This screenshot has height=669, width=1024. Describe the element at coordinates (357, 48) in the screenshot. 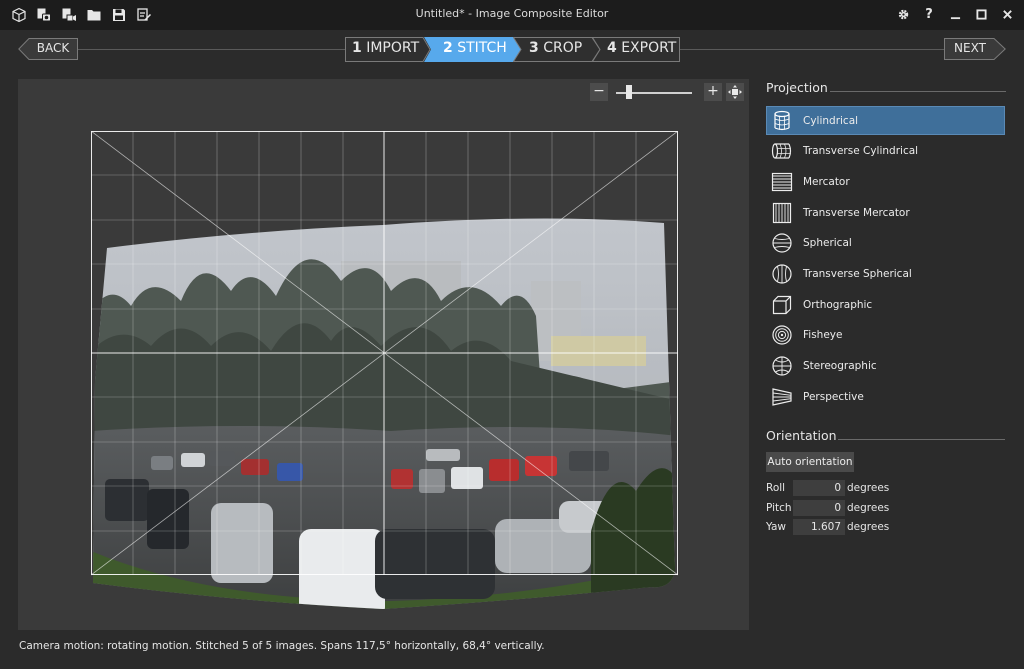

I see `step-import-num: 1` at that location.